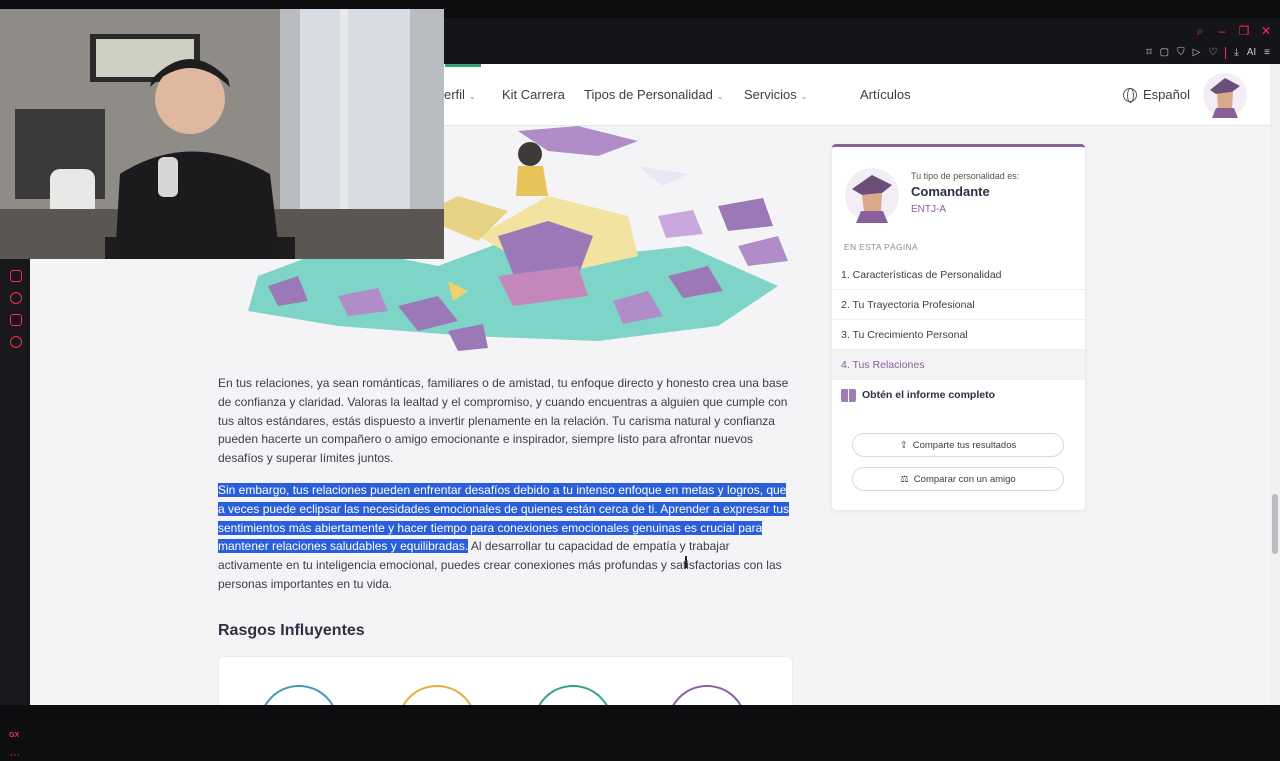 The image size is (1280, 761). I want to click on webcam-overlay, so click(222, 134).